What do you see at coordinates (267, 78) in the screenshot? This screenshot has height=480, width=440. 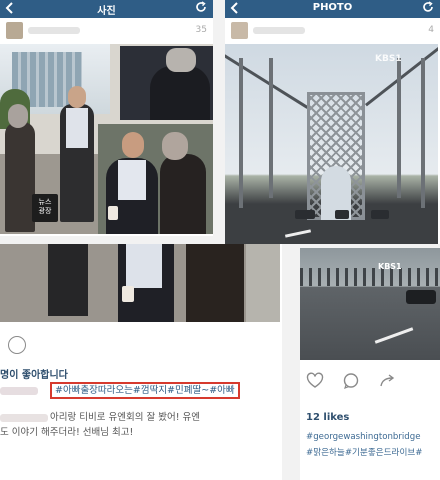 I see `bridge-cable` at bounding box center [267, 78].